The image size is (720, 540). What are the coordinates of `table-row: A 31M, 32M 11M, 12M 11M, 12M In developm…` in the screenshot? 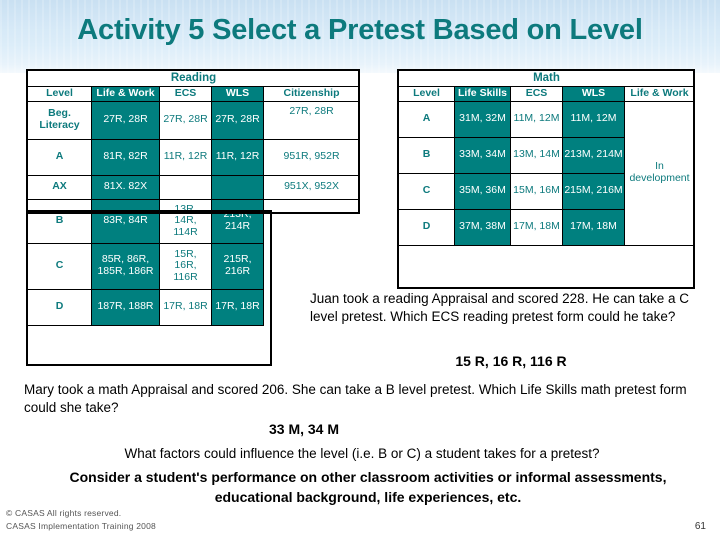 It's located at (546, 173).